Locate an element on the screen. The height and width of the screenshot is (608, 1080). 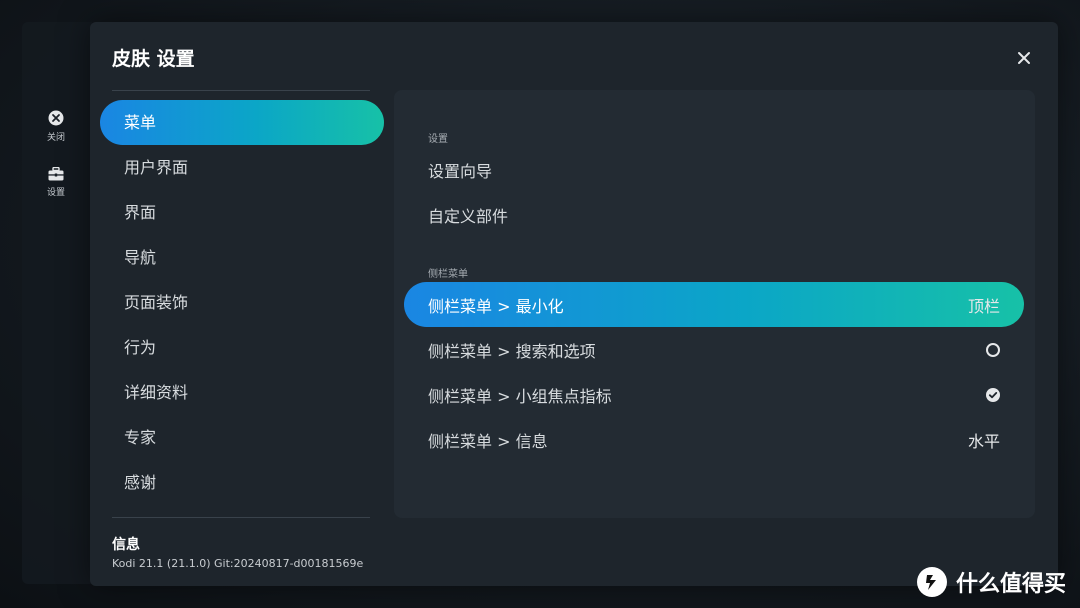
category-item-user-interface: 用户界面 is located at coordinates (242, 167).